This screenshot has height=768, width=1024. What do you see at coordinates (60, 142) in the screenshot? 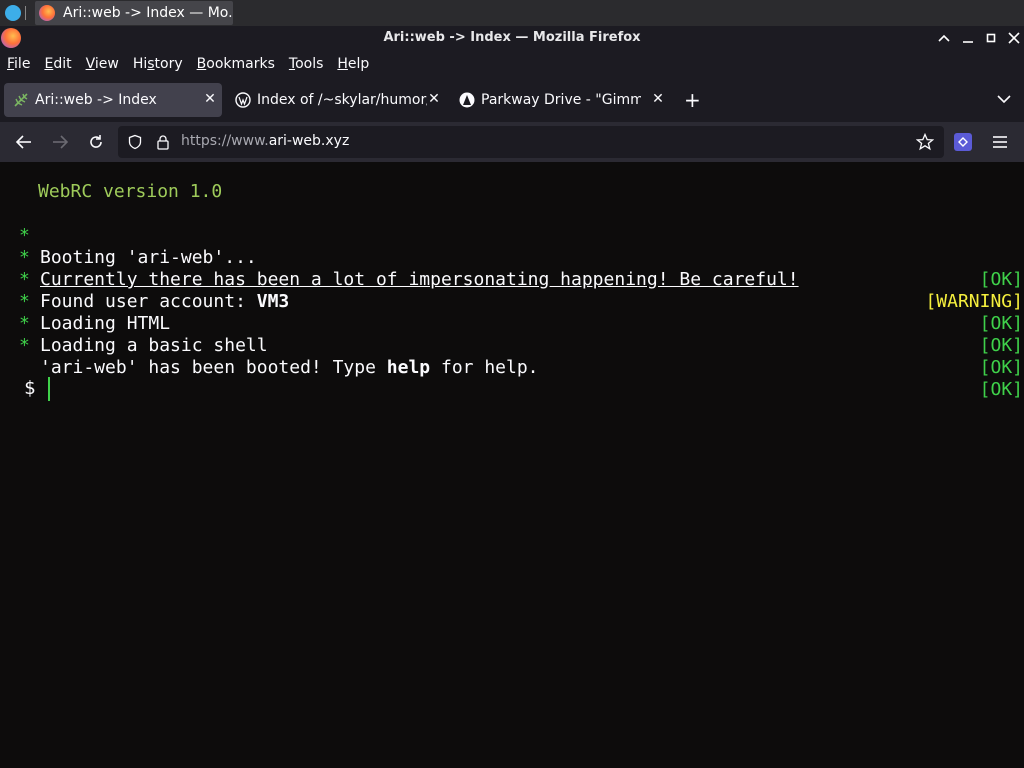
I see `forward-arrow-icon` at bounding box center [60, 142].